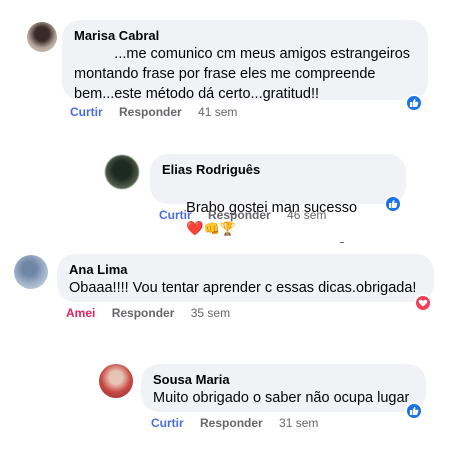  What do you see at coordinates (211, 228) in the screenshot?
I see `fist-emoji-icon: 👊` at bounding box center [211, 228].